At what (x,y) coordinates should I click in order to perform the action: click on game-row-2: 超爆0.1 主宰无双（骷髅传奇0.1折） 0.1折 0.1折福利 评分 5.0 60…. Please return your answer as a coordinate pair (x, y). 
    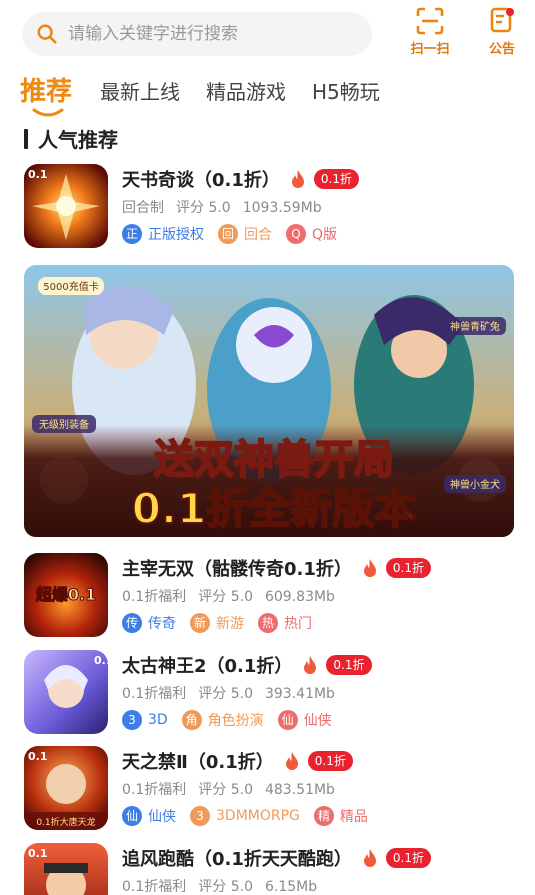
    Looking at the image, I should click on (269, 595).